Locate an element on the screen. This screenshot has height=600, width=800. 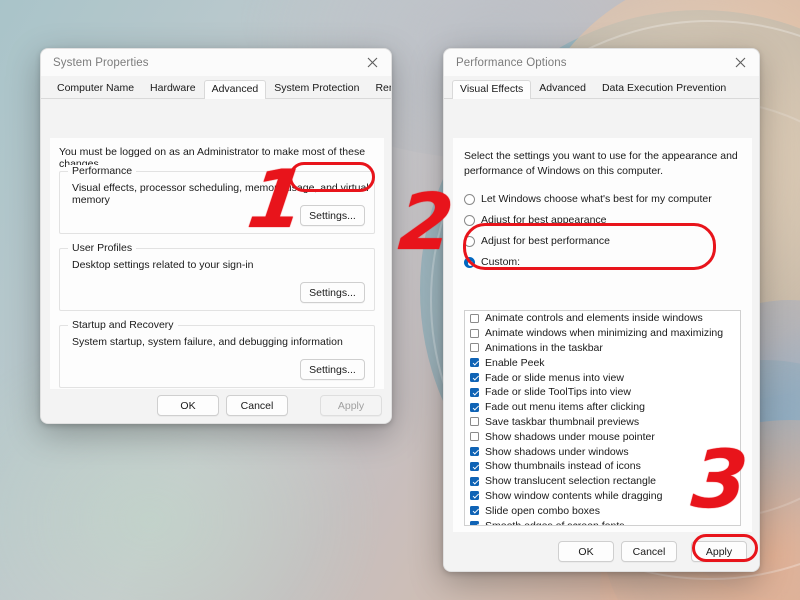
effect-row: Show translucent selection rectangle is located at coordinates (602, 481).